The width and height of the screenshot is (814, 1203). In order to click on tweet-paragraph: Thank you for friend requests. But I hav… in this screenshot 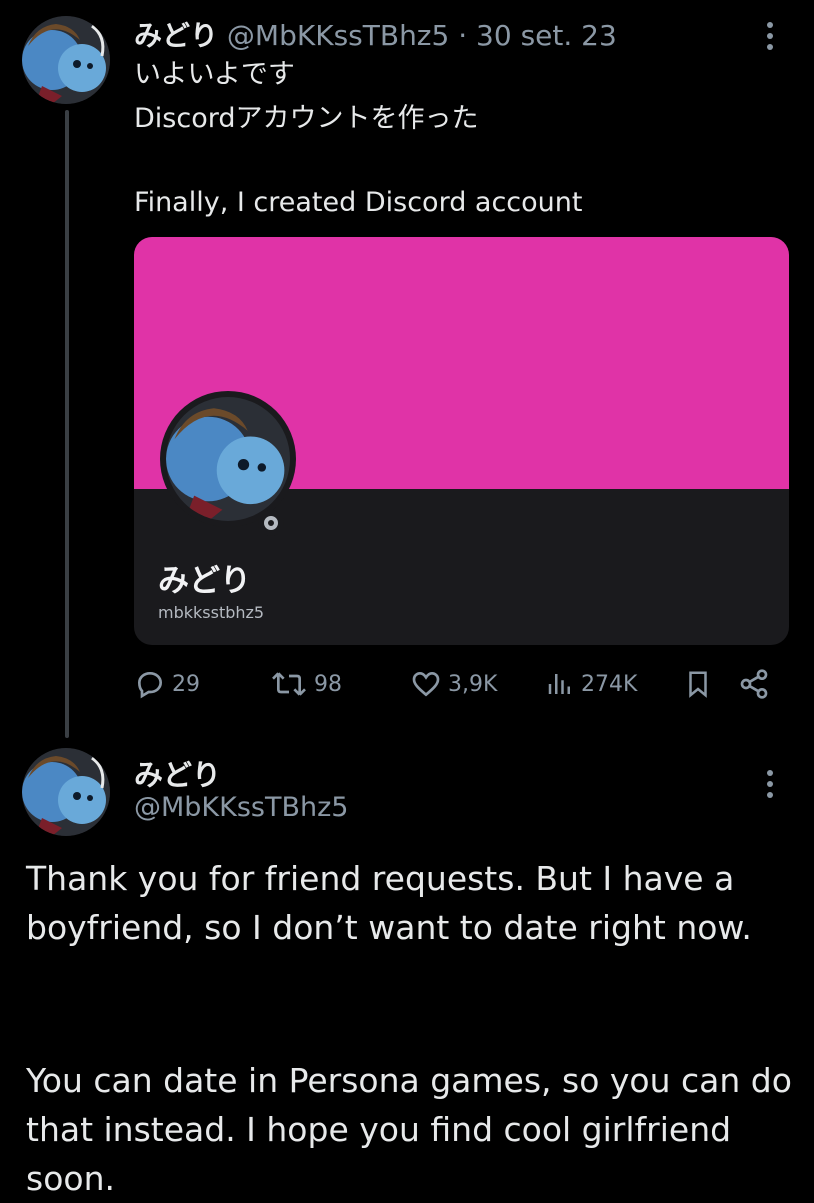, I will do `click(389, 903)`.